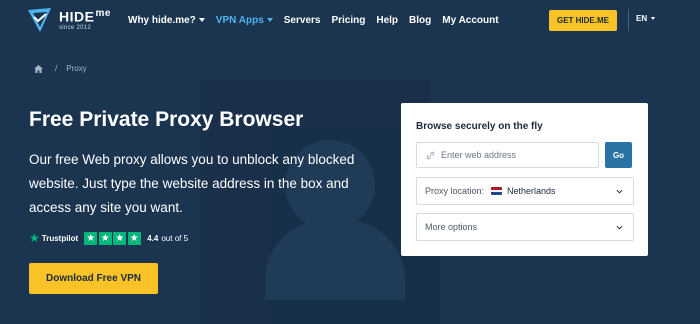 This screenshot has width=700, height=324. Describe the element at coordinates (60, 68) in the screenshot. I see `breadcrumb: / Proxy` at that location.